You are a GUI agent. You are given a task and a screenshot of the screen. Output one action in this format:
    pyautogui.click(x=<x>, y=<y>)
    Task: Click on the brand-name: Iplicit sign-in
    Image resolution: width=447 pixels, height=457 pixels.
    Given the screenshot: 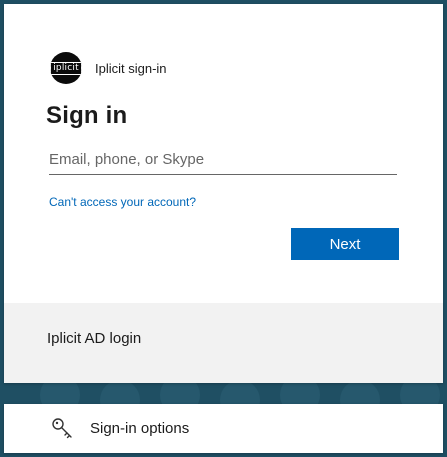 What is the action you would take?
    pyautogui.click(x=131, y=68)
    